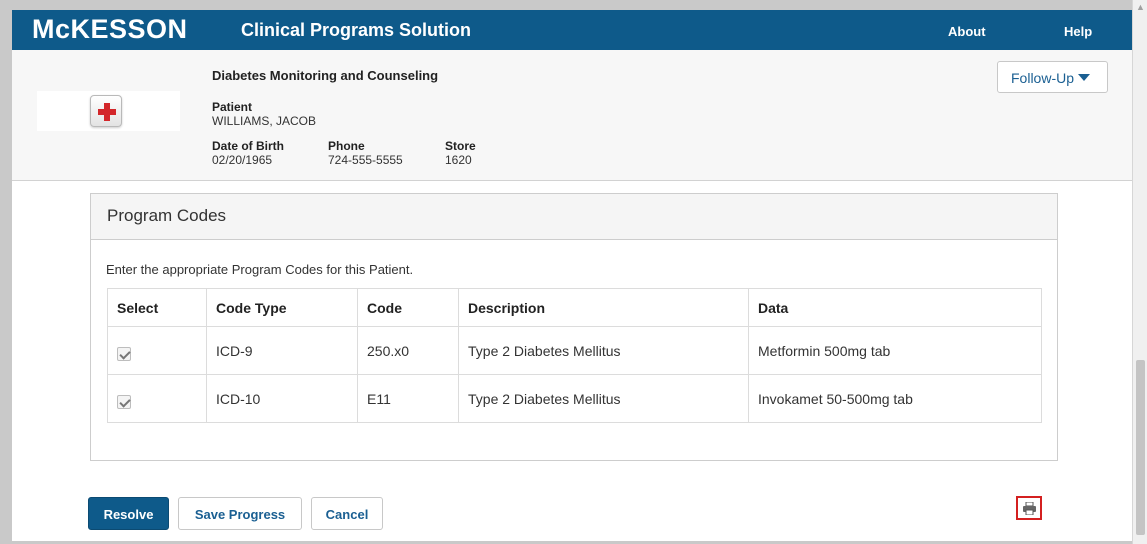 This screenshot has height=544, width=1147. I want to click on print-button, so click(1029, 508).